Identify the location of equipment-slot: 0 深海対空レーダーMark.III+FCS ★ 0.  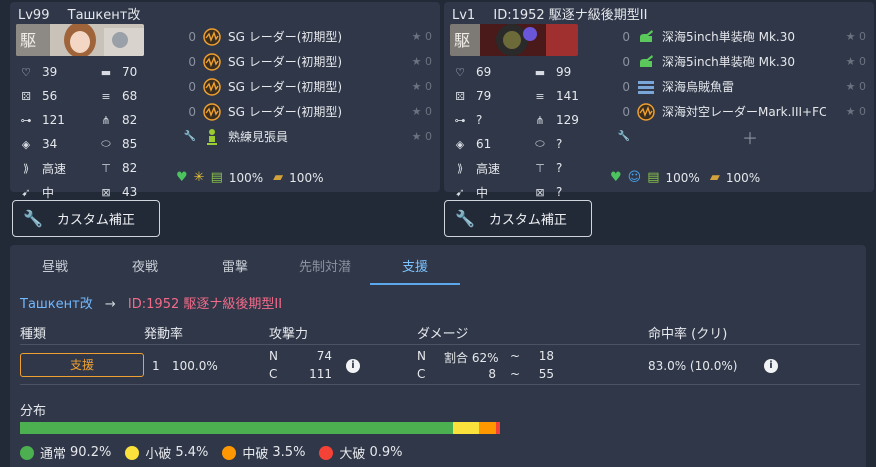
(740, 111).